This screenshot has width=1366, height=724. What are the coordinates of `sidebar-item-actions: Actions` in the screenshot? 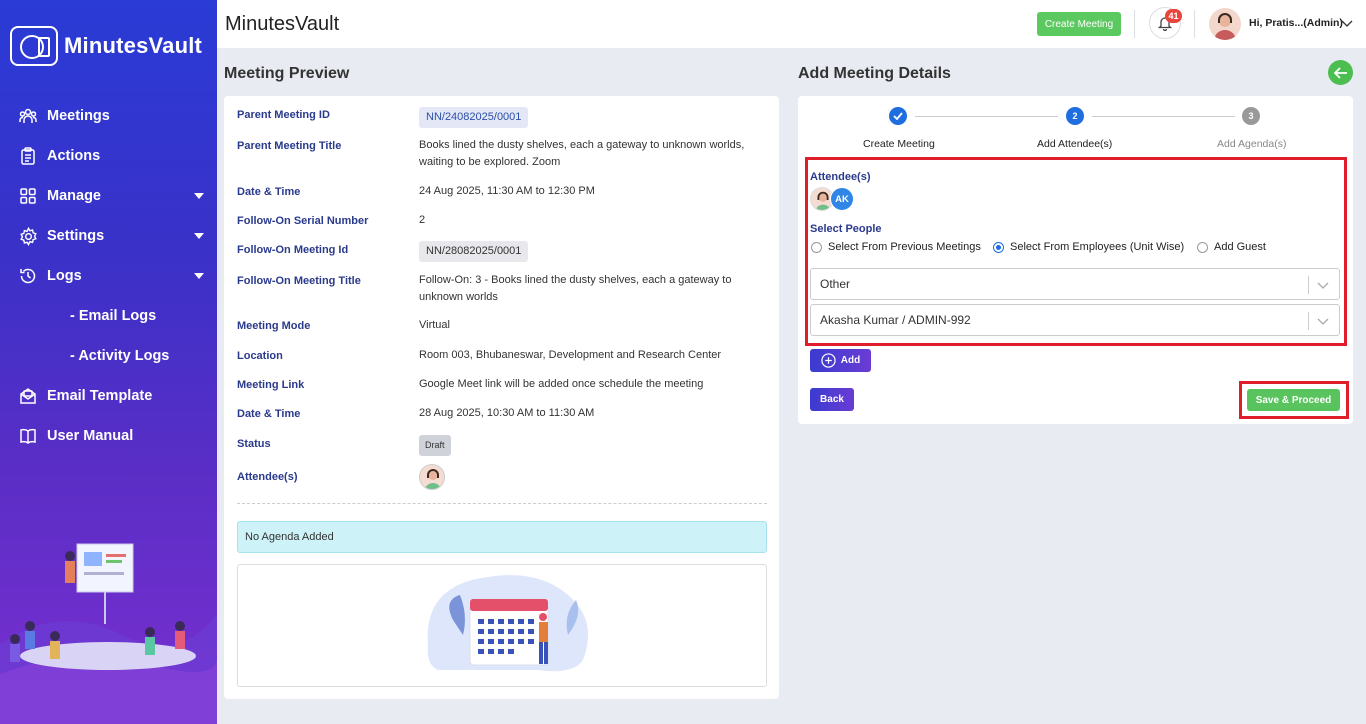 It's located at (108, 156).